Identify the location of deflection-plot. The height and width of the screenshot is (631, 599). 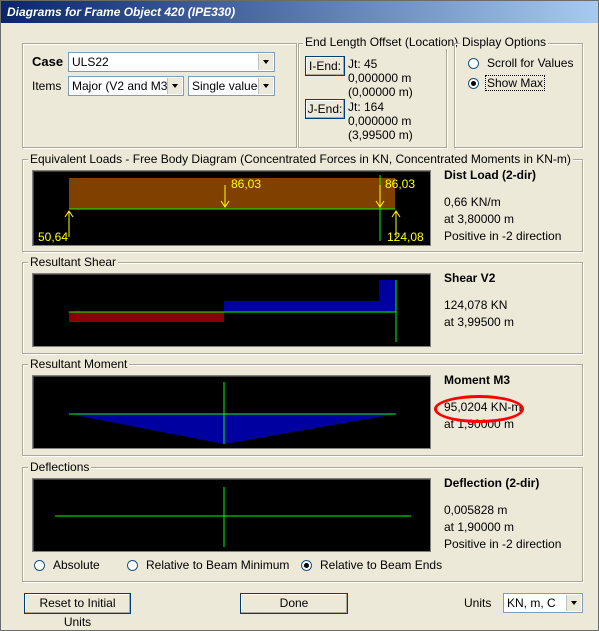
(231, 515).